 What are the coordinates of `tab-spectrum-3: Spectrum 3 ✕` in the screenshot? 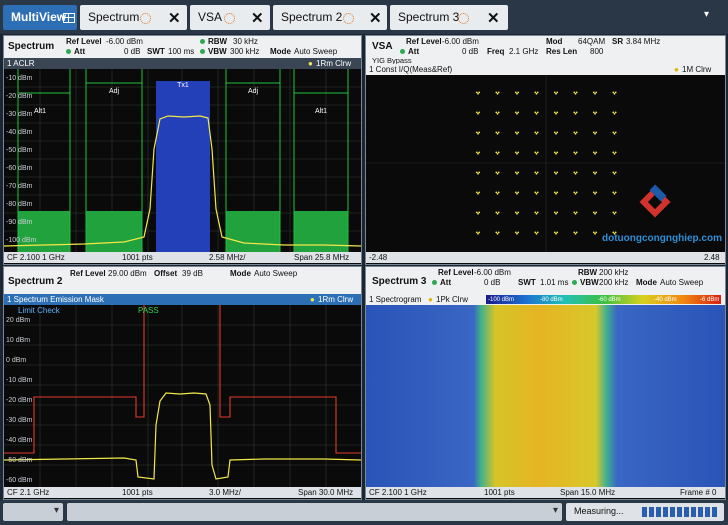 It's located at (449, 17).